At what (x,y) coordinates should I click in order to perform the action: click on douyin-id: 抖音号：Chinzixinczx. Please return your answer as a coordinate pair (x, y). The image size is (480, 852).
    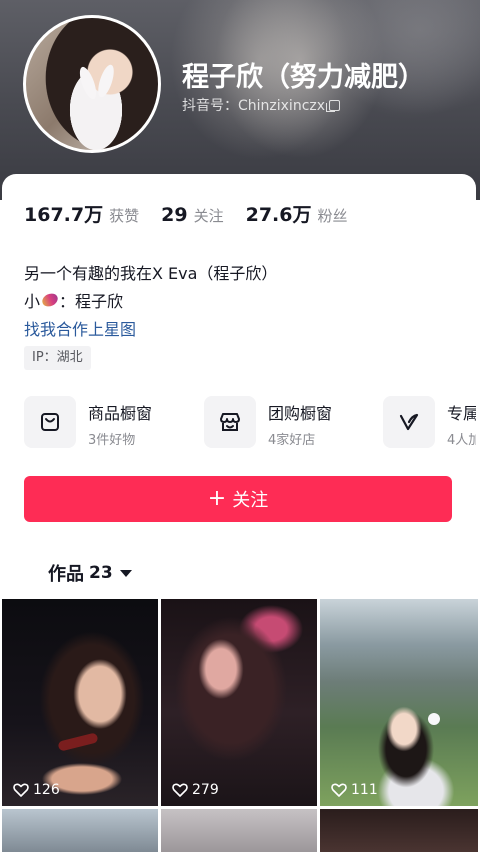
    Looking at the image, I should click on (261, 105).